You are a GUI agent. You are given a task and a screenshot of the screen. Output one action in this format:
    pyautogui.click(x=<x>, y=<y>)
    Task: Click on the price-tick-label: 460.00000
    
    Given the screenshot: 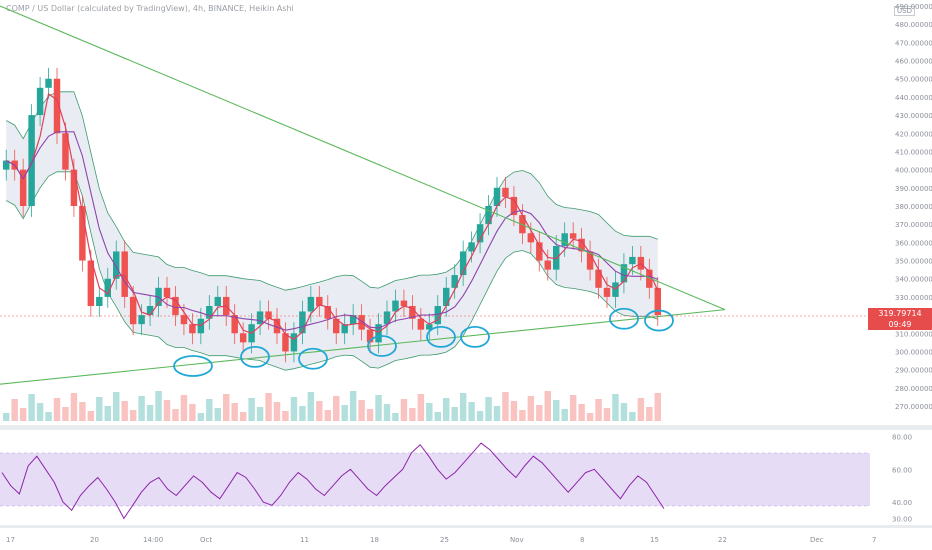 What is the action you would take?
    pyautogui.click(x=913, y=62)
    